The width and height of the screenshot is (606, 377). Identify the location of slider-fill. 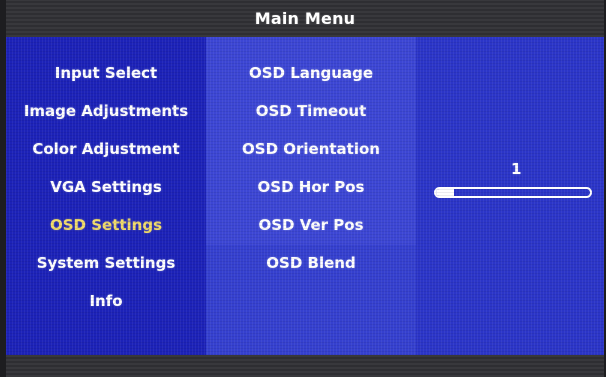
(445, 192).